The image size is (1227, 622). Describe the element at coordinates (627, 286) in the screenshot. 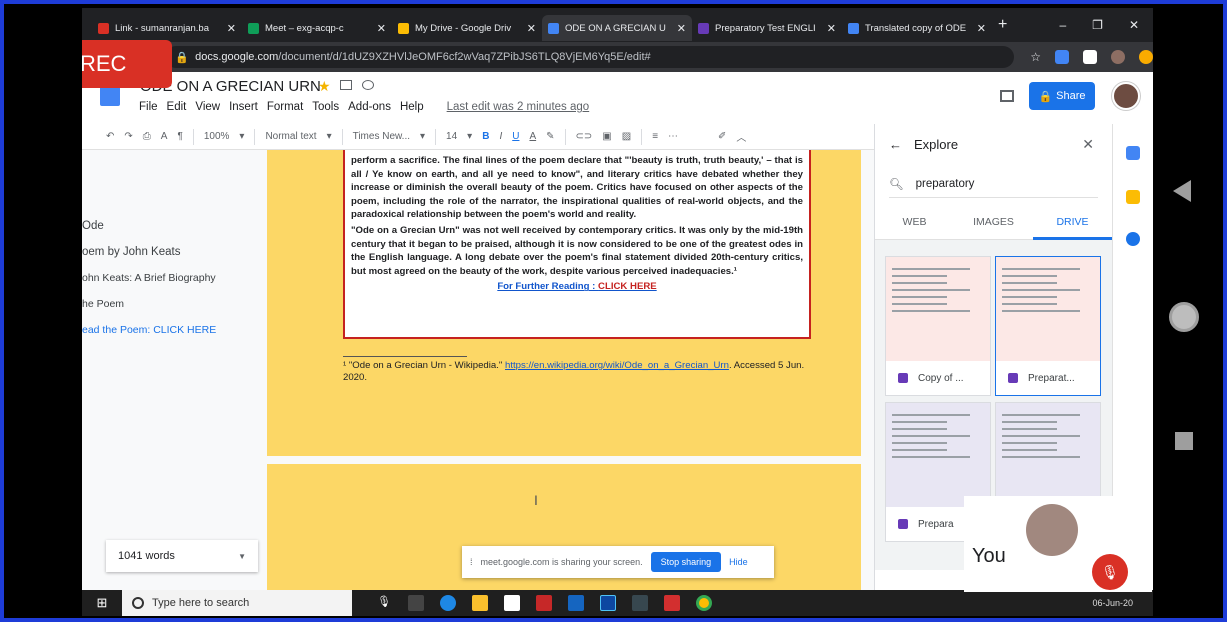

I see `click-here-link: CLICK HERE` at that location.